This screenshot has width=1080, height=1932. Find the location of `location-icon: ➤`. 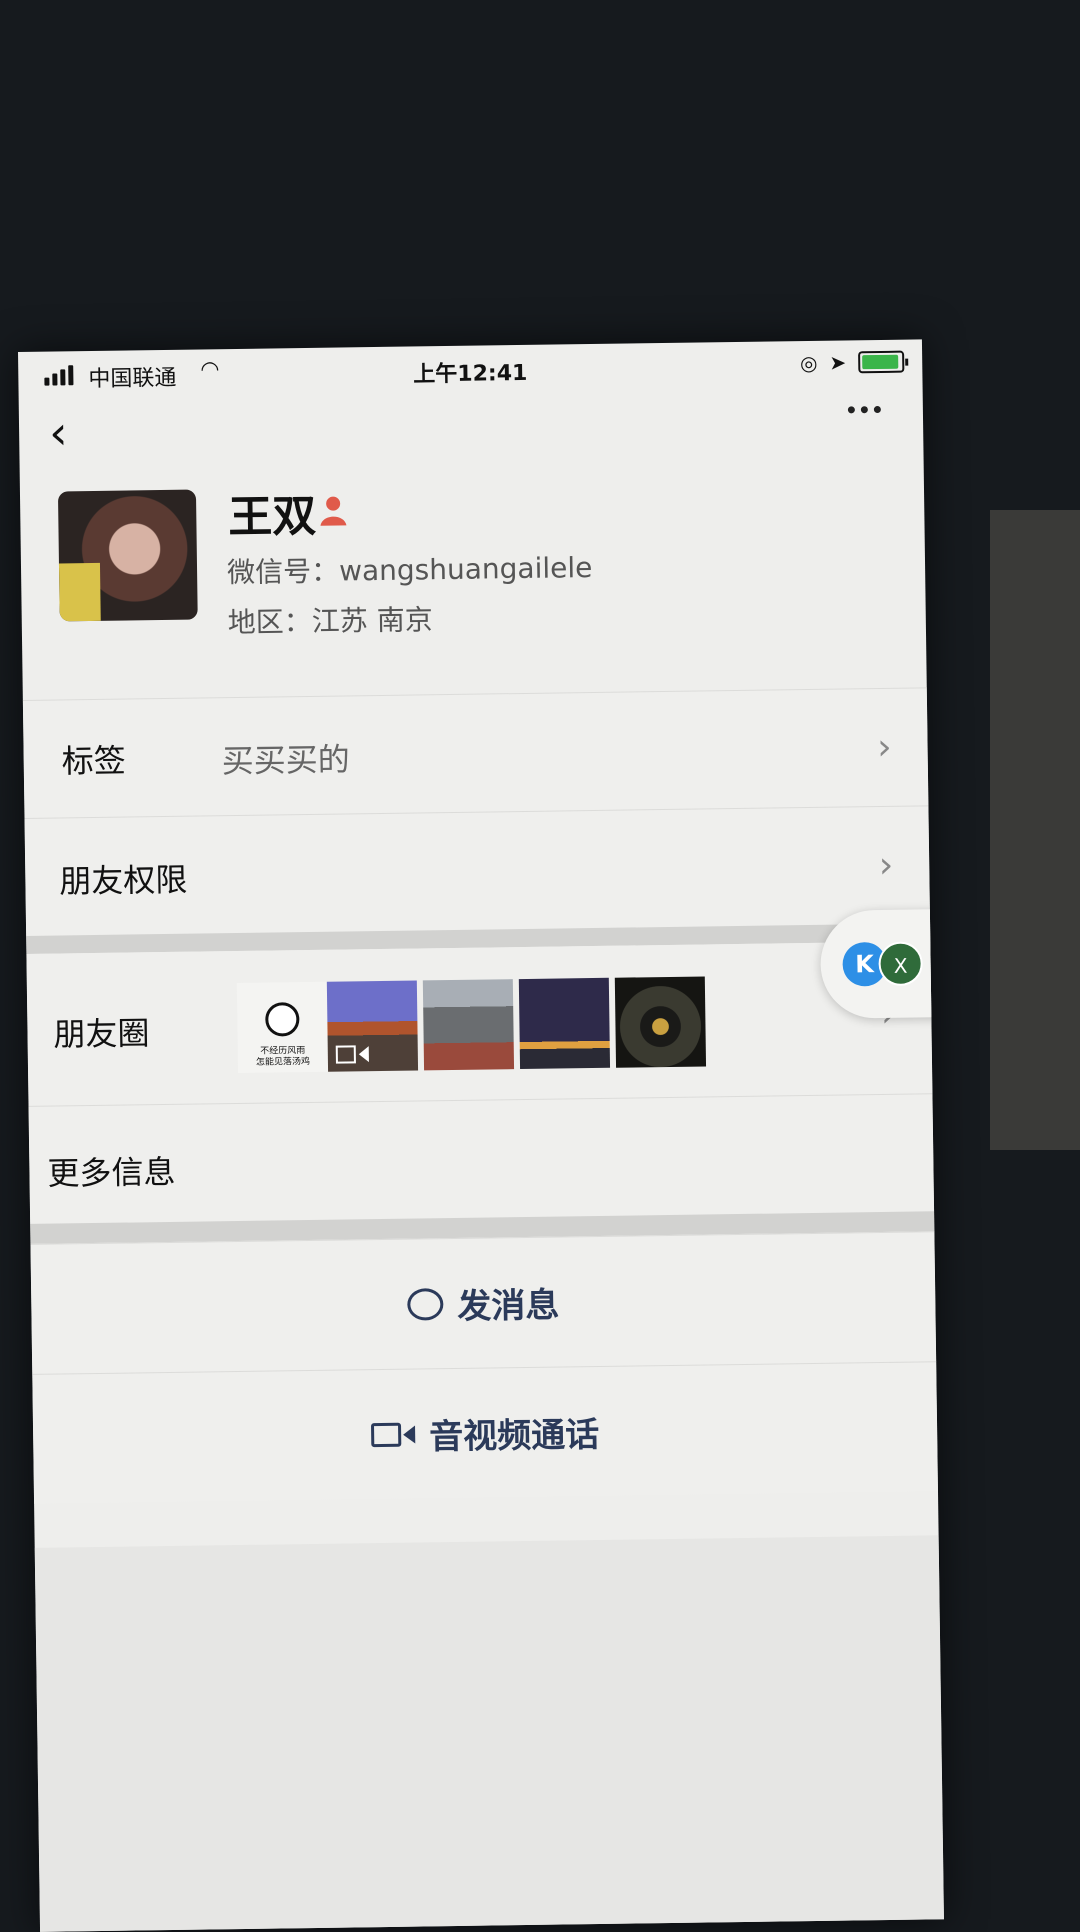

location-icon: ➤ is located at coordinates (838, 362).